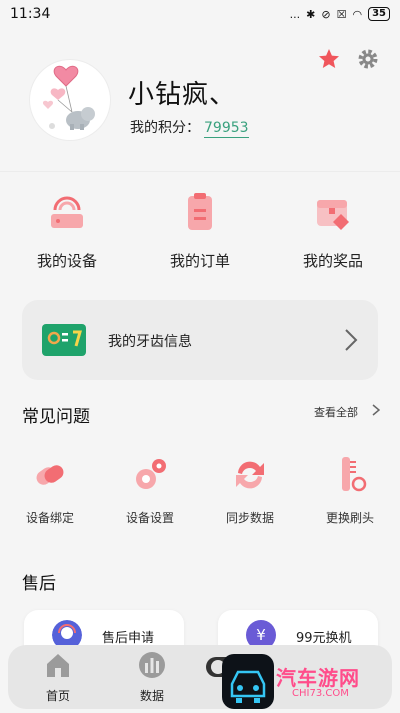 The width and height of the screenshot is (400, 713). I want to click on nav-home: 首页, so click(58, 677).